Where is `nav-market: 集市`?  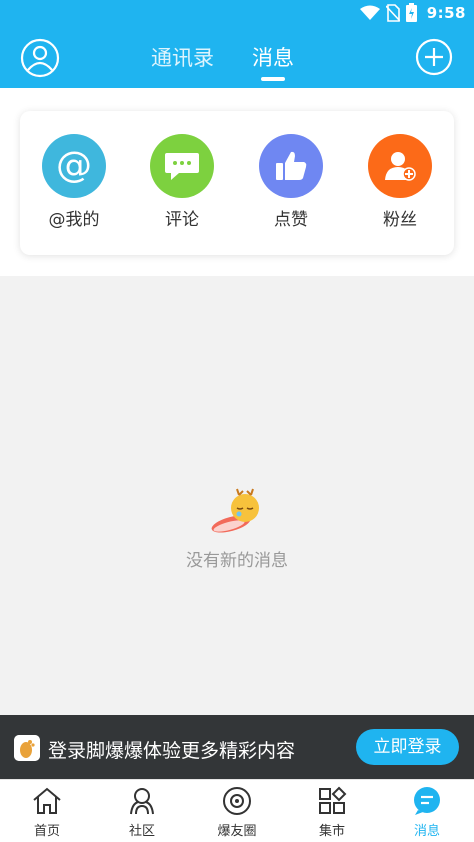 nav-market: 集市 is located at coordinates (332, 812).